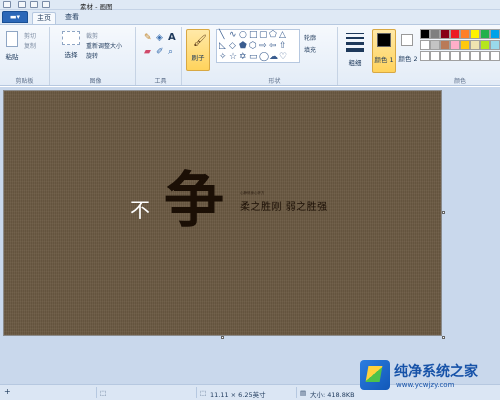 The image size is (500, 400). Describe the element at coordinates (92, 55) in the screenshot. I see `rotate-button: 旋转` at that location.